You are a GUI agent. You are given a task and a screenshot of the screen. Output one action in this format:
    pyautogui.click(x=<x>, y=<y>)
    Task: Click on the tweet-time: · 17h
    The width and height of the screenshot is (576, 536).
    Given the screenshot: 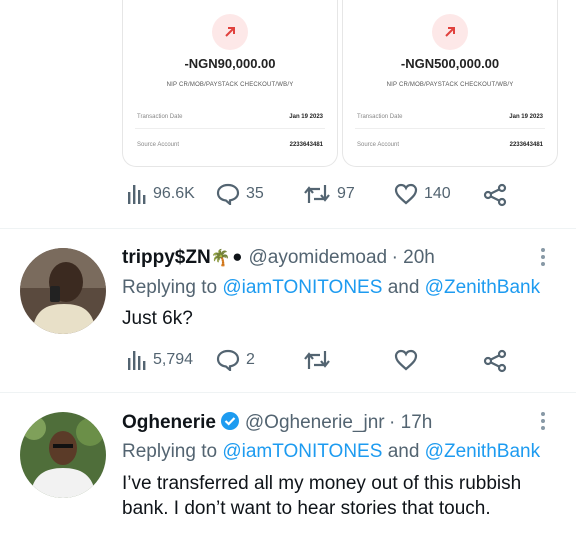 What is the action you would take?
    pyautogui.click(x=410, y=422)
    